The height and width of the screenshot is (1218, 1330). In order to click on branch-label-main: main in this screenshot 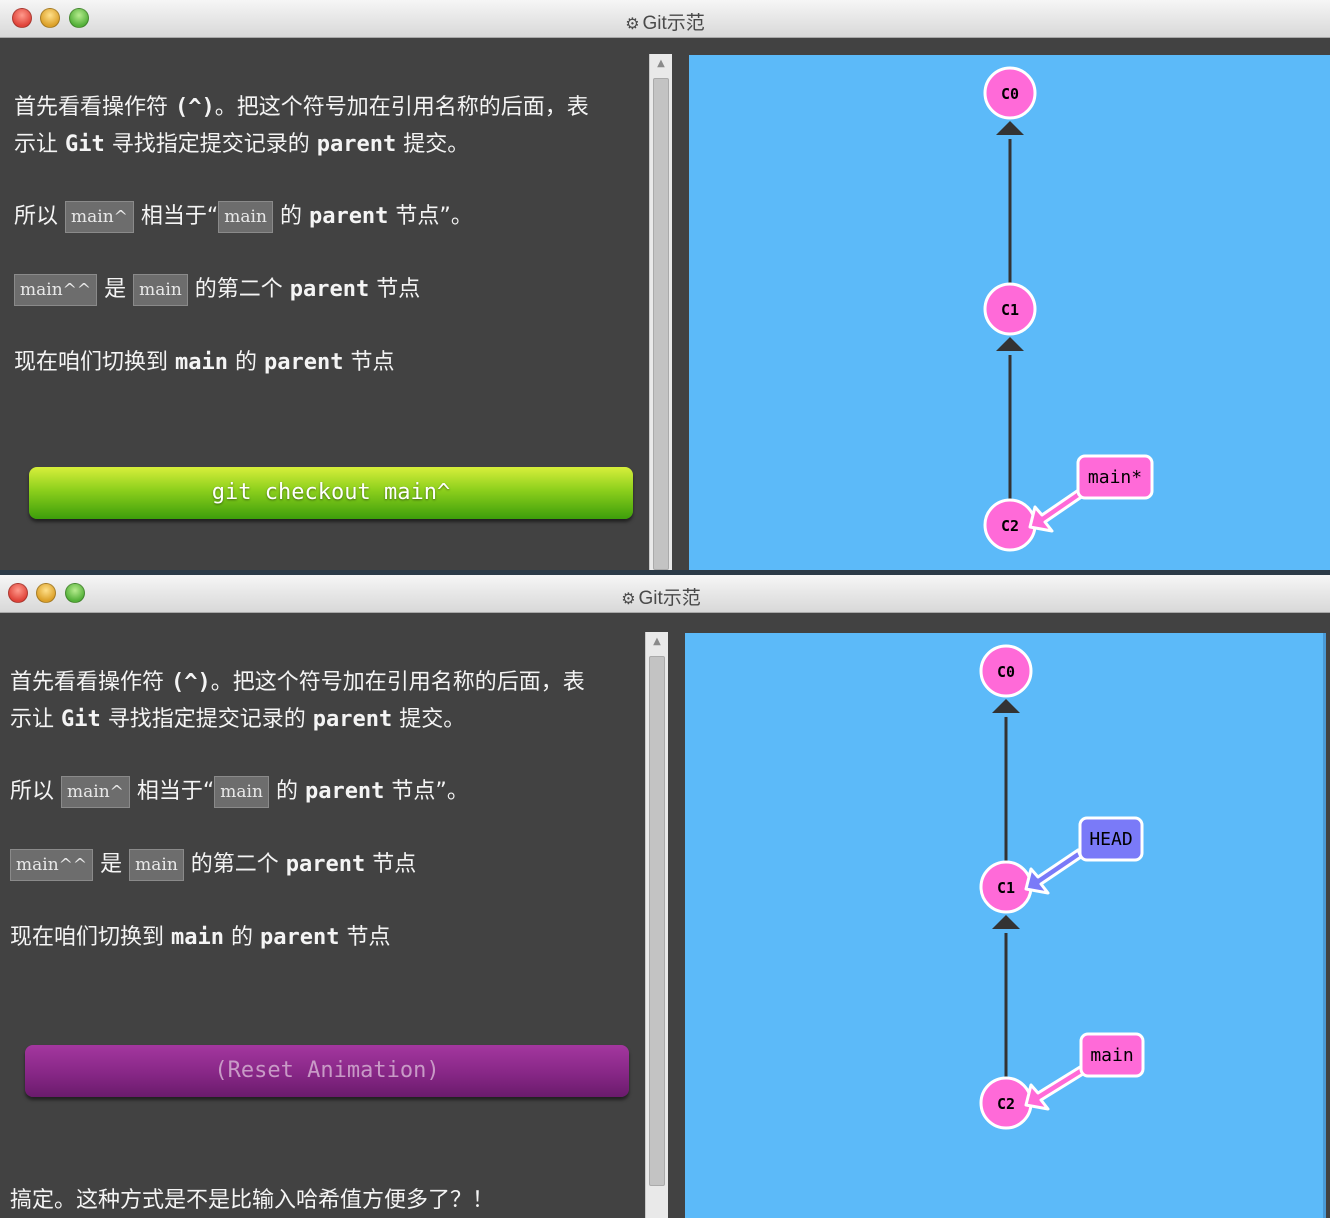, I will do `click(1111, 1055)`.